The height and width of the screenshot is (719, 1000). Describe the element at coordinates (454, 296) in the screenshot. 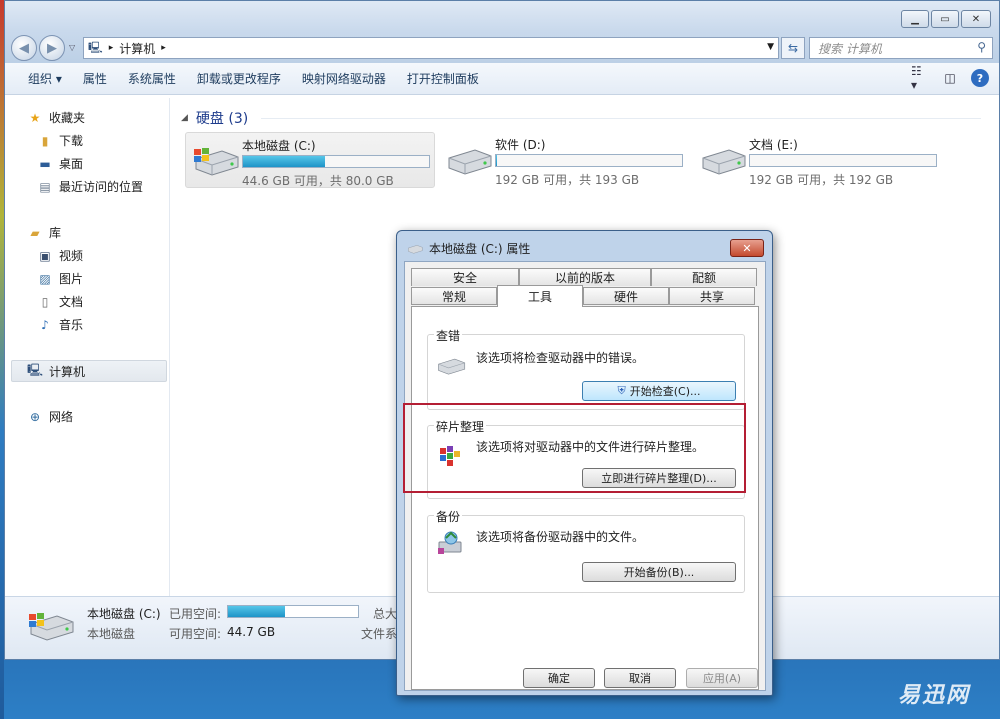

I see `tab-general: 常规` at that location.